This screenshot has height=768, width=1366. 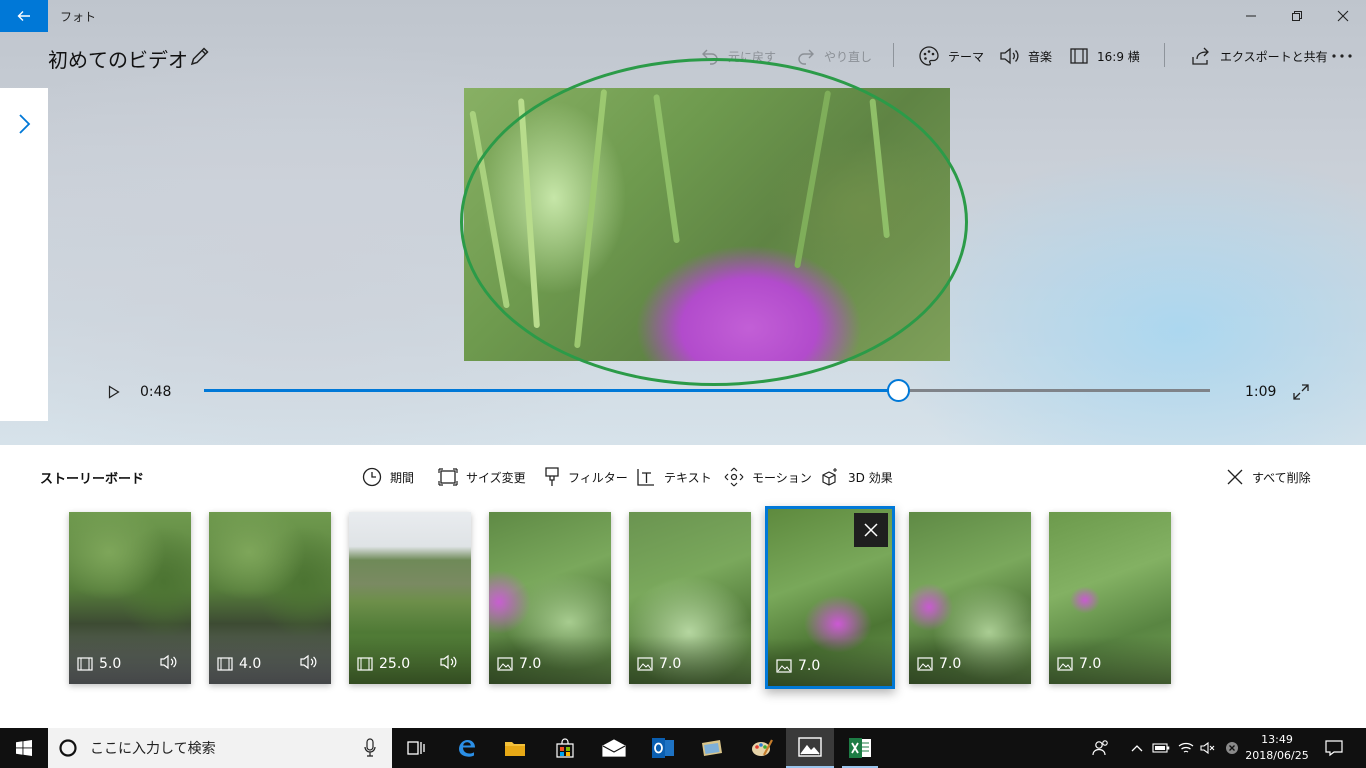 I want to click on outlook-button, so click(x=663, y=748).